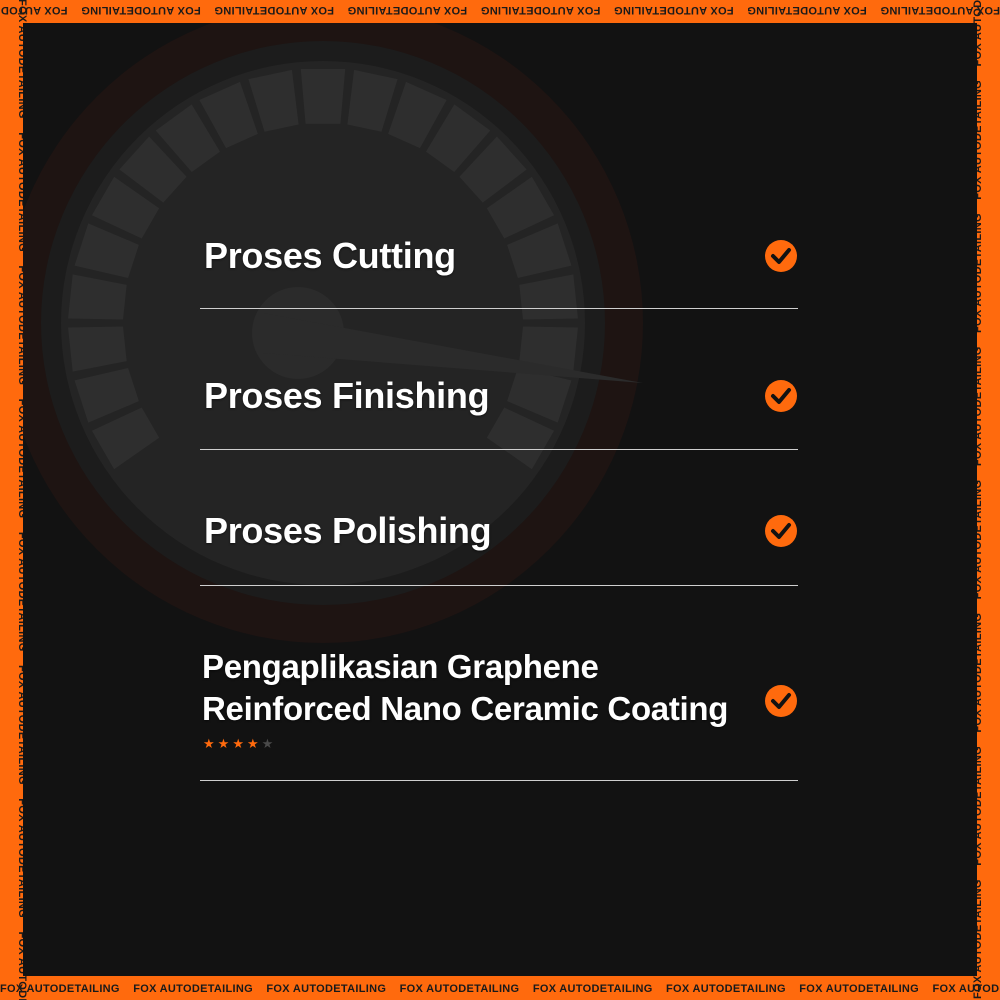 This screenshot has height=1000, width=1000. What do you see at coordinates (330, 255) in the screenshot?
I see `step-title: Proses Cutting` at bounding box center [330, 255].